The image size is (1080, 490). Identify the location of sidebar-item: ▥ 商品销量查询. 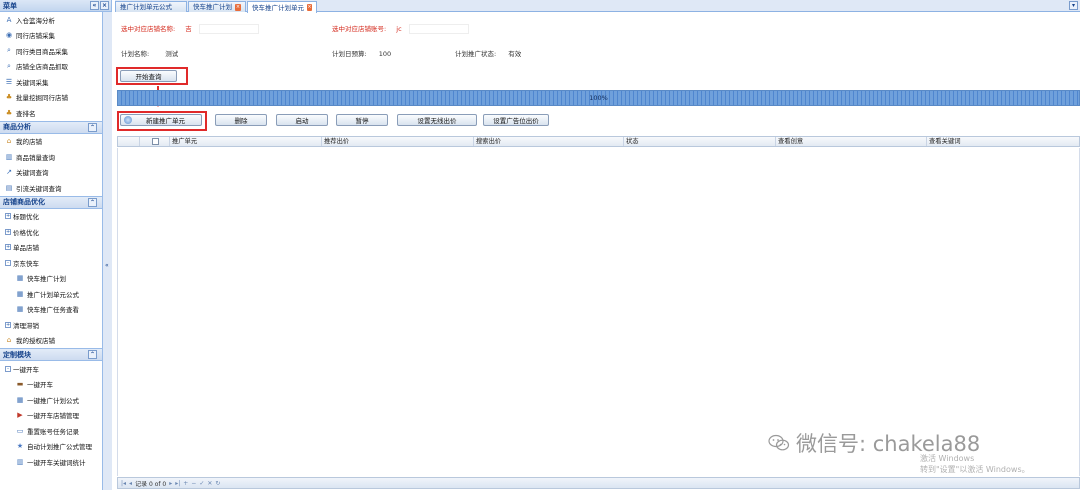
(55, 157).